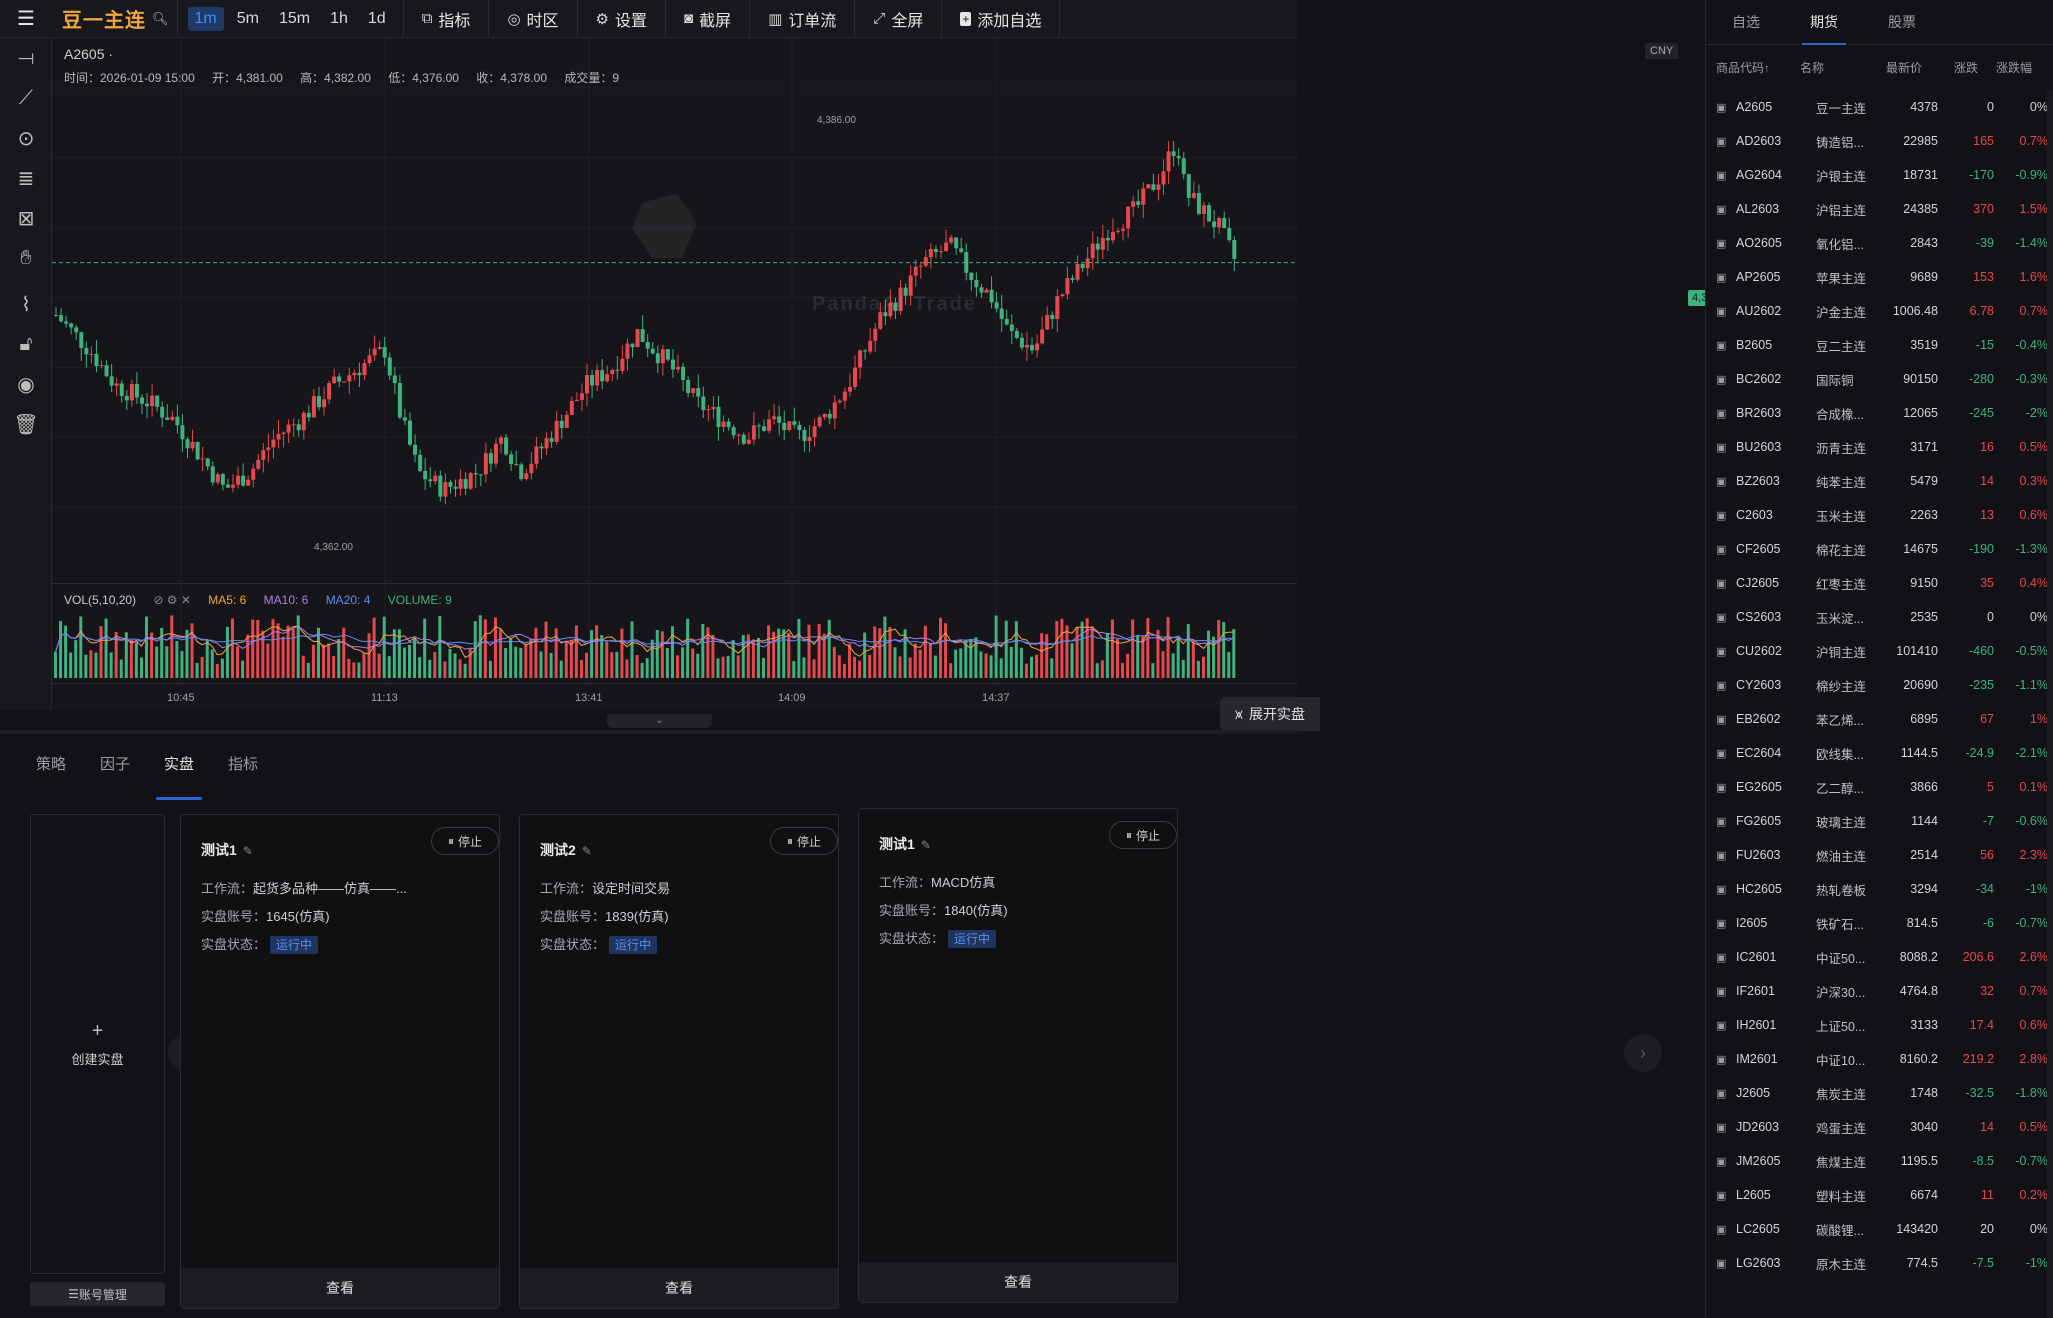  I want to click on add-watchlist-button: + 添加自选, so click(1001, 19).